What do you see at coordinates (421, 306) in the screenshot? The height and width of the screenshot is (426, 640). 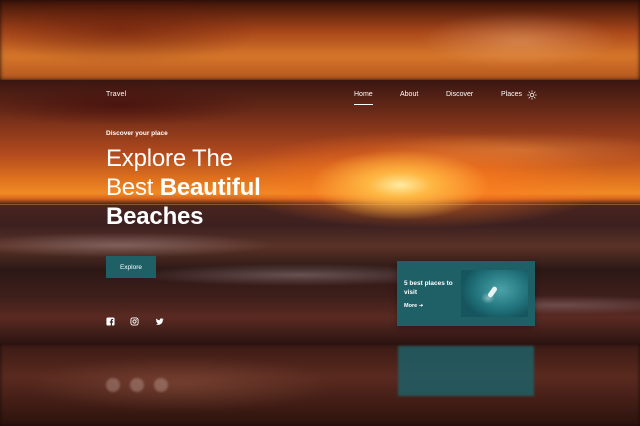 I see `arrow-right-icon: ➜` at bounding box center [421, 306].